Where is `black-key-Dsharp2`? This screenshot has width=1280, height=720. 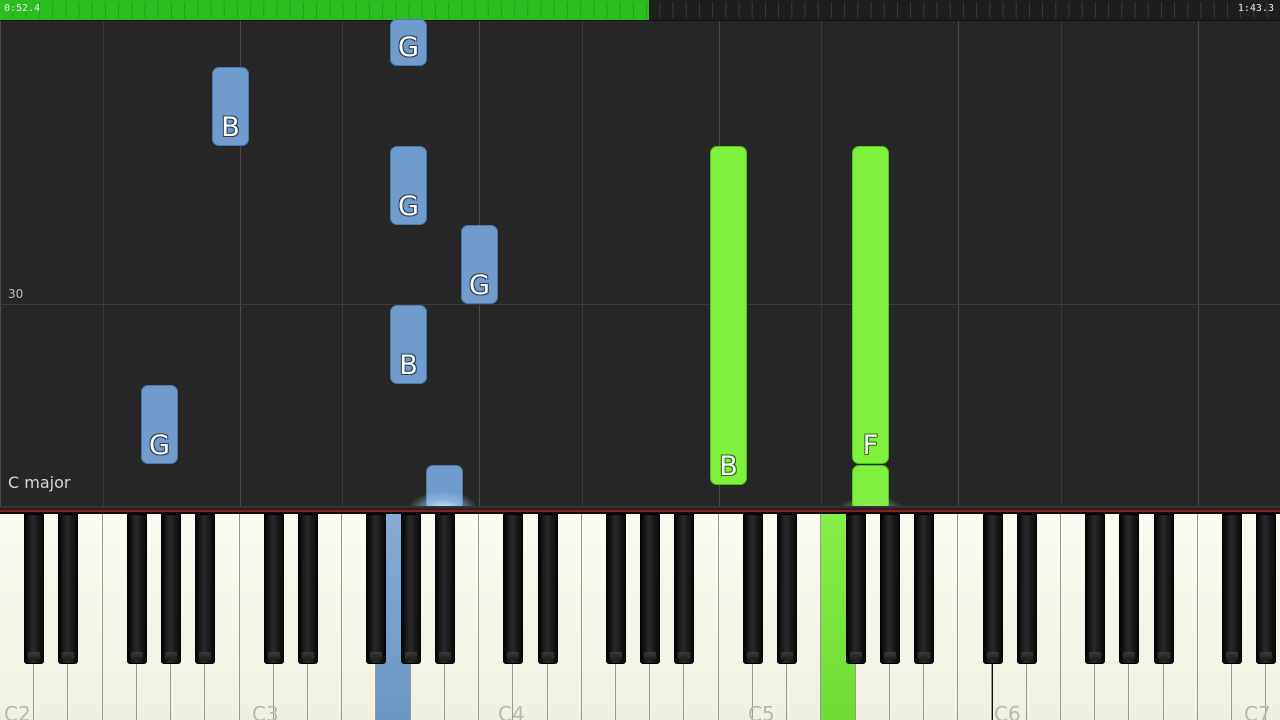
black-key-Dsharp2 is located at coordinates (68, 589).